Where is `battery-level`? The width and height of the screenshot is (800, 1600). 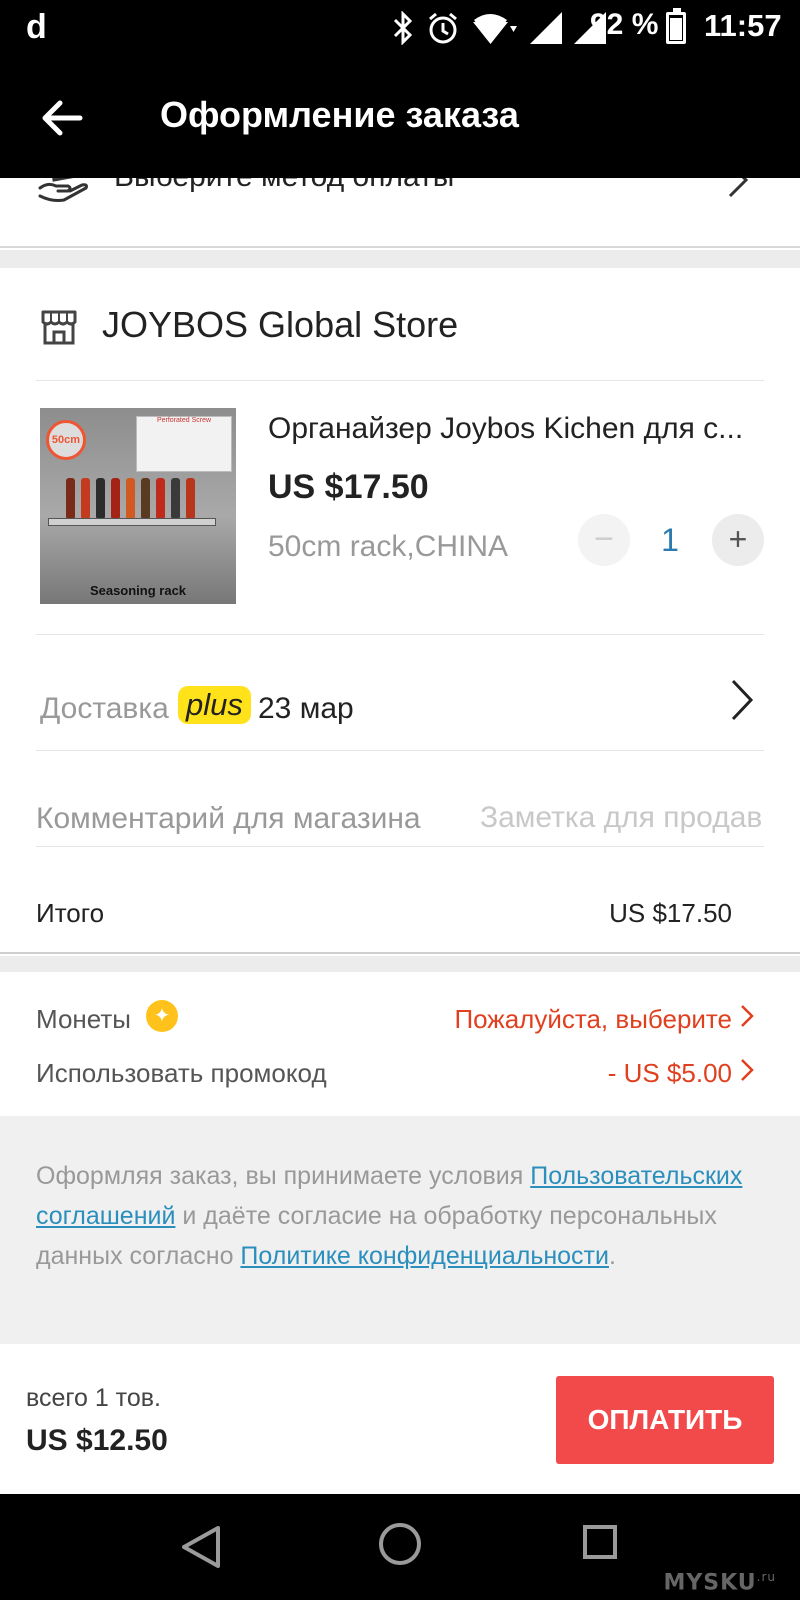 battery-level is located at coordinates (676, 29).